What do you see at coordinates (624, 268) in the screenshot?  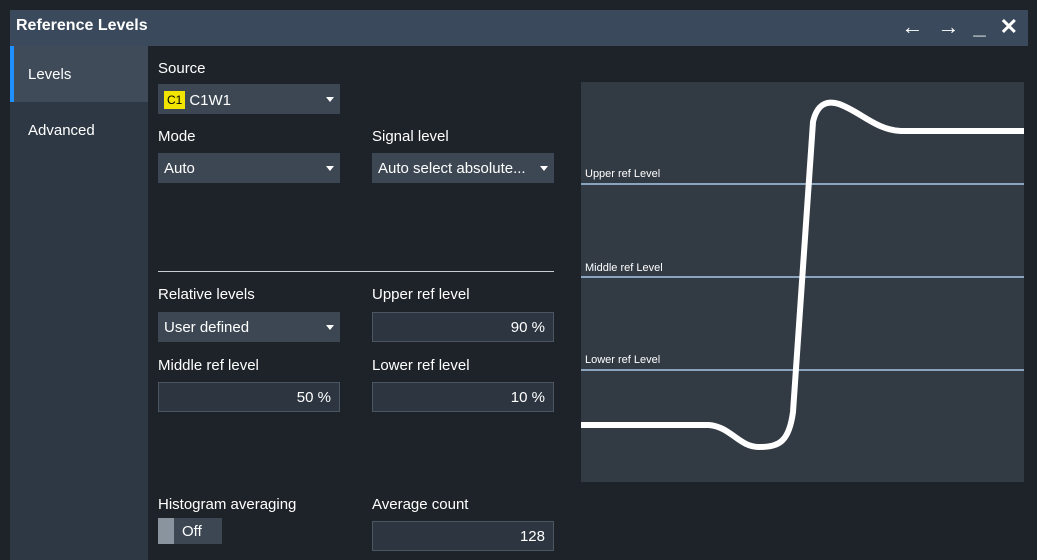 I see `middle-ref-diagram-label: Middle ref Level` at bounding box center [624, 268].